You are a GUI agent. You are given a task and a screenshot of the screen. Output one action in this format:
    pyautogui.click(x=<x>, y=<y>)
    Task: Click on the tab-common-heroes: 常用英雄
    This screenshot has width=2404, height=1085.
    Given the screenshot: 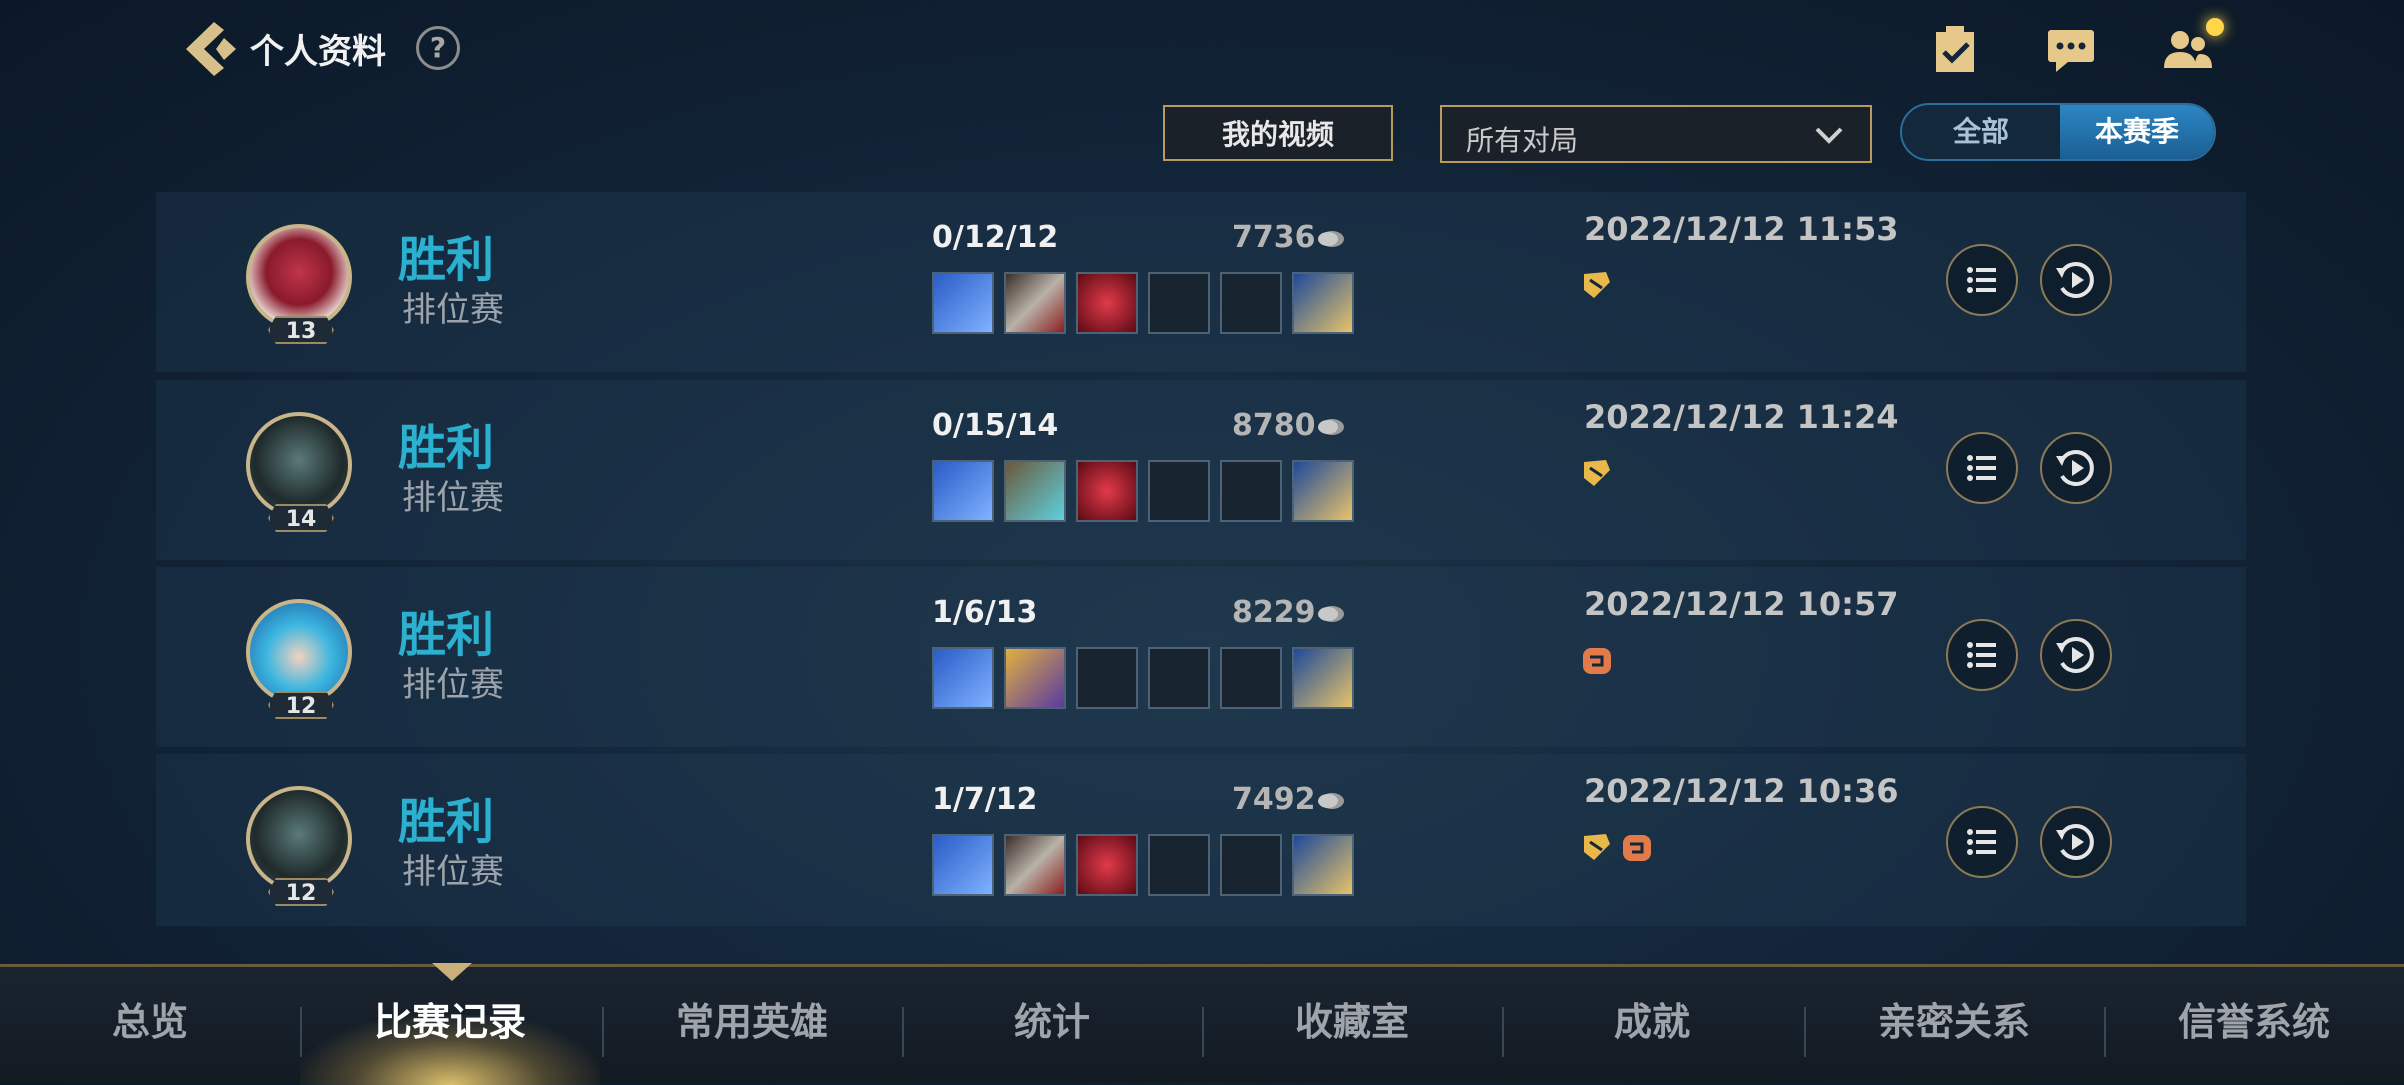 What is the action you would take?
    pyautogui.click(x=752, y=1018)
    